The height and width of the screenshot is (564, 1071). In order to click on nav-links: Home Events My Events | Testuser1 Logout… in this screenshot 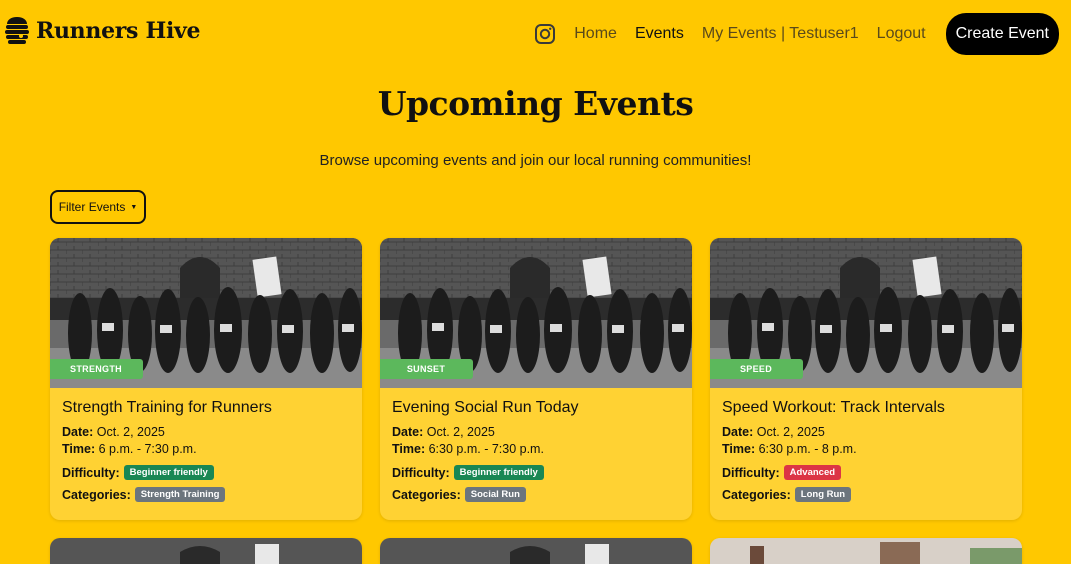, I will do `click(796, 34)`.